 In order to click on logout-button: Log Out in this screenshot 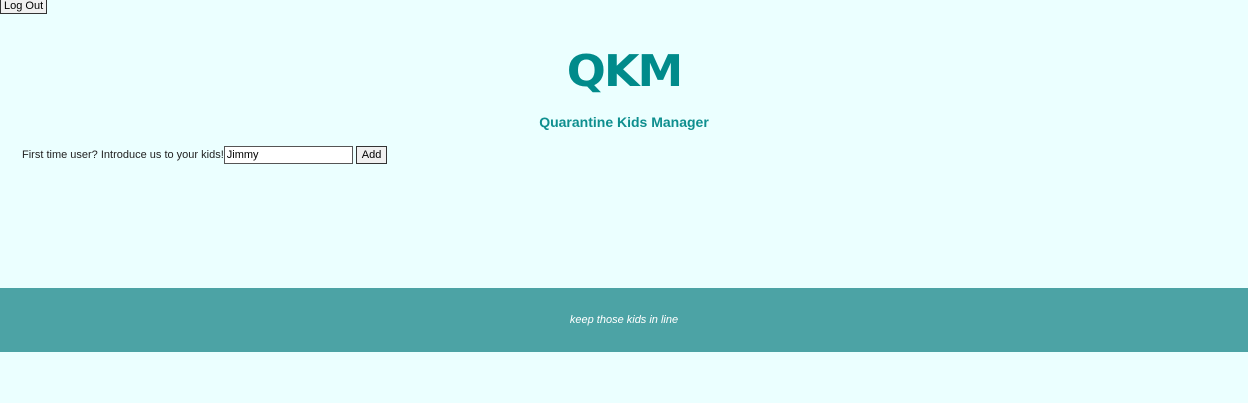, I will do `click(24, 7)`.